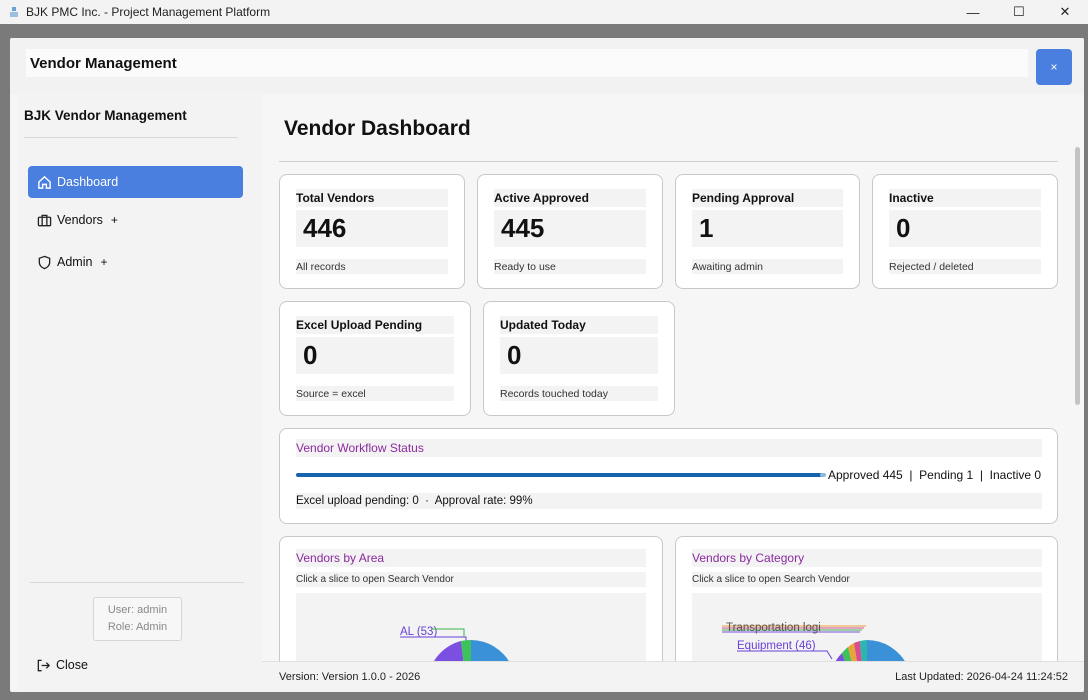 This screenshot has width=1088, height=700. What do you see at coordinates (14, 12) in the screenshot?
I see `app-icon` at bounding box center [14, 12].